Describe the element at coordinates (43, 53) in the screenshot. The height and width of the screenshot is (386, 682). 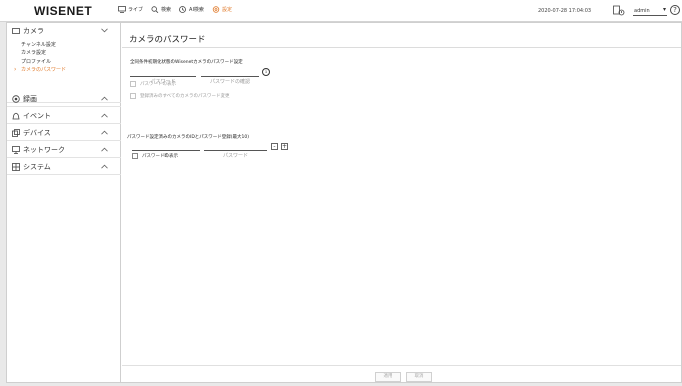
I see `sidebar-item-camera-settings: カメラ設定` at that location.